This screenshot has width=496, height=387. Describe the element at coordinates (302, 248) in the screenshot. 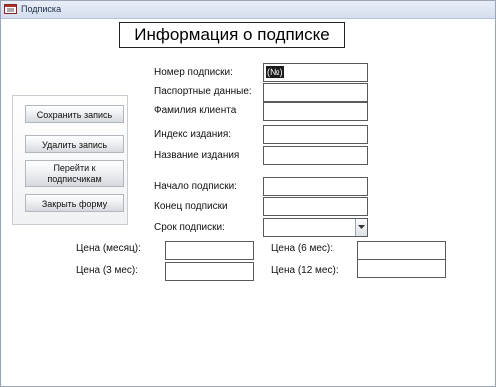

I see `price-6mo-label: Цена (6 мес):` at that location.